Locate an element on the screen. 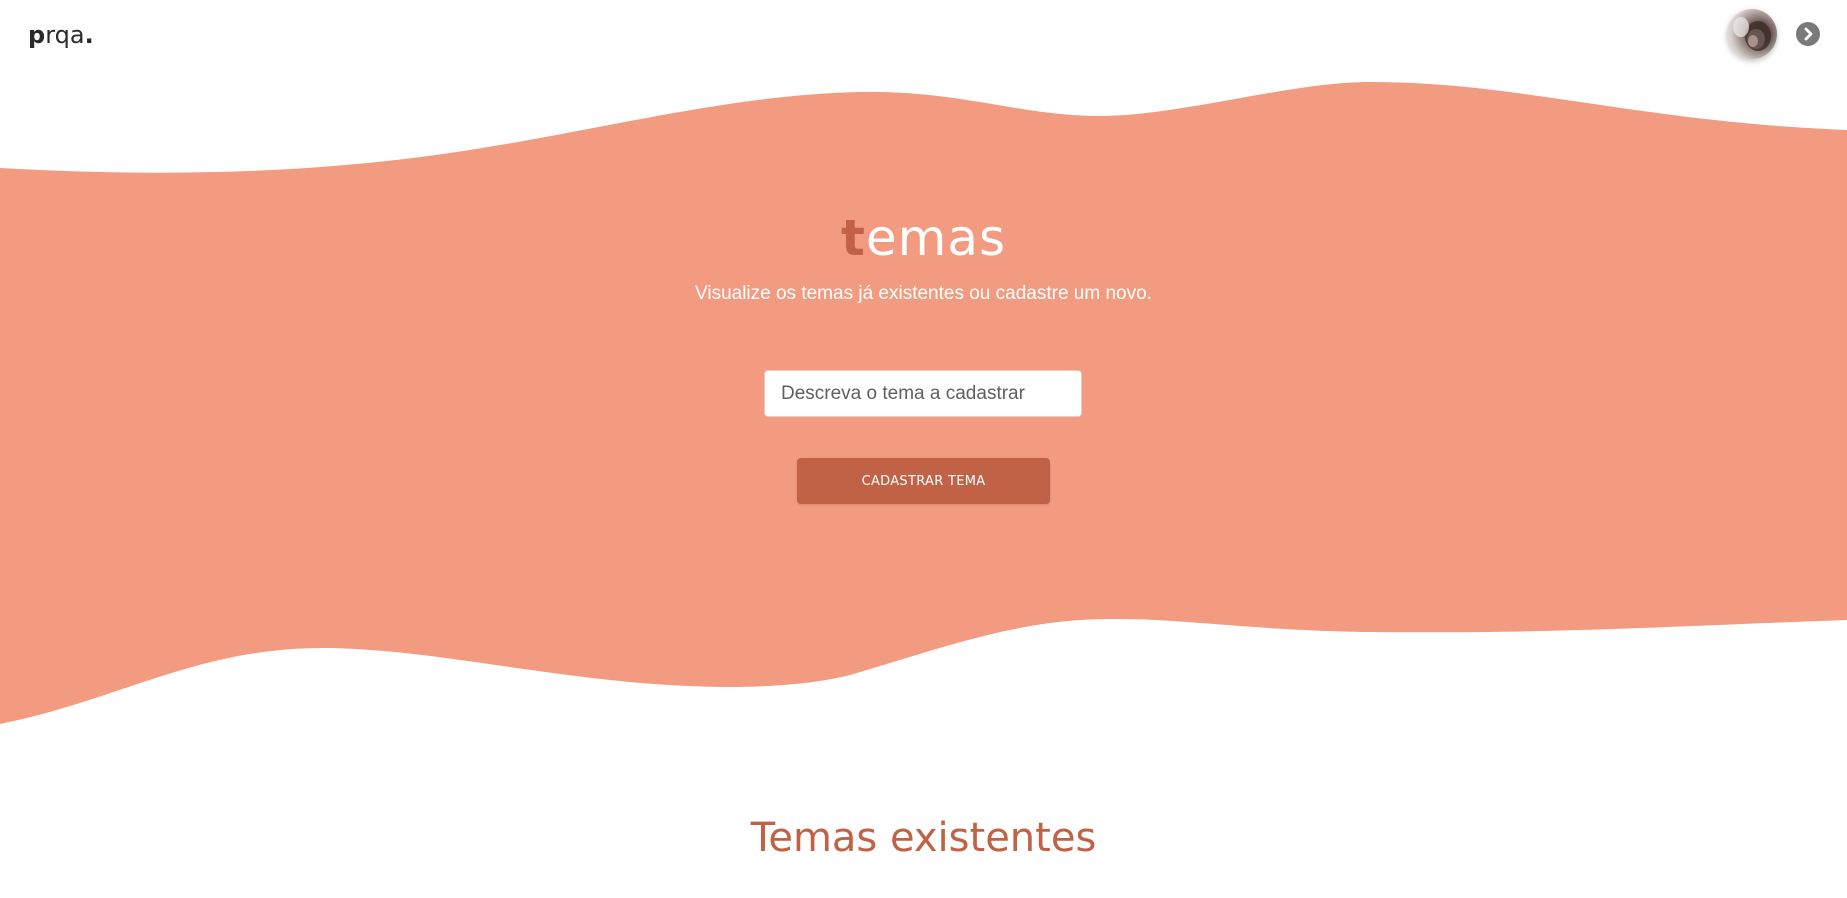 The image size is (1847, 898). page-title: temas is located at coordinates (923, 238).